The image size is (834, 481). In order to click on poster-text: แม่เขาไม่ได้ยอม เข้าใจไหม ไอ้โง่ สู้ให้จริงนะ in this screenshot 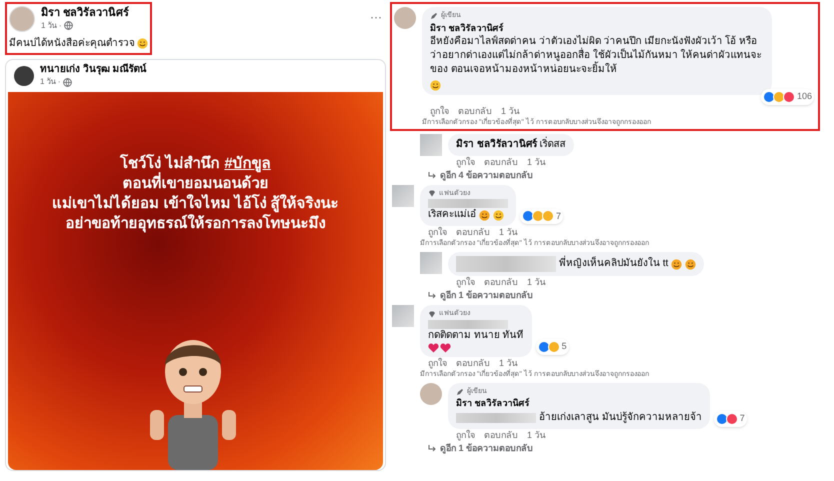, I will do `click(195, 204)`.